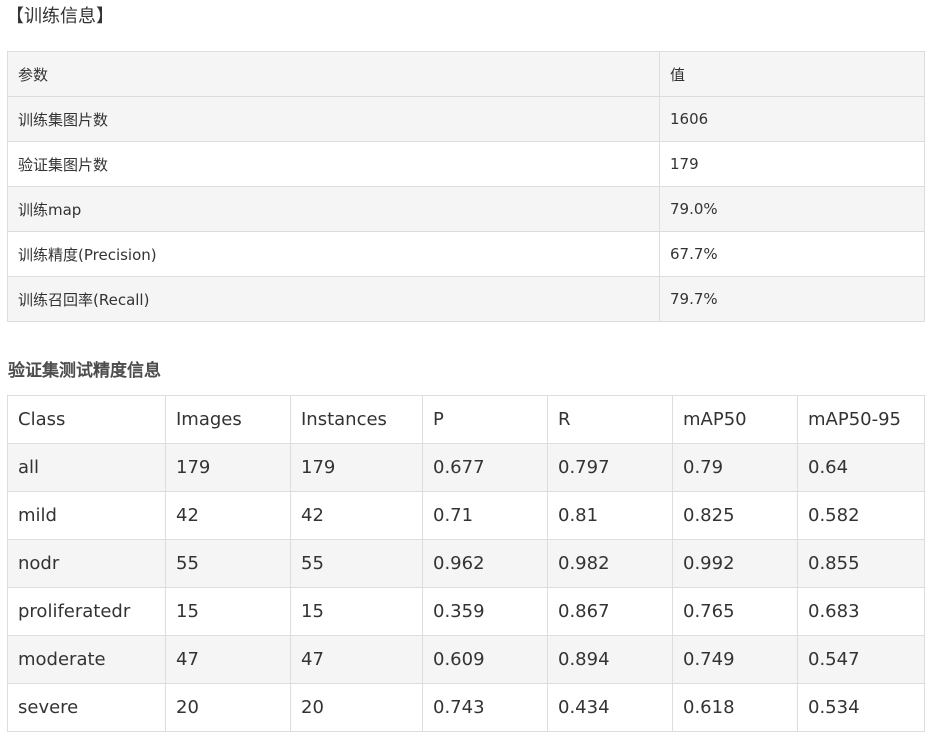 This screenshot has width=930, height=738. Describe the element at coordinates (333, 119) in the screenshot. I see `param-name-cell: 训练集图片数` at that location.